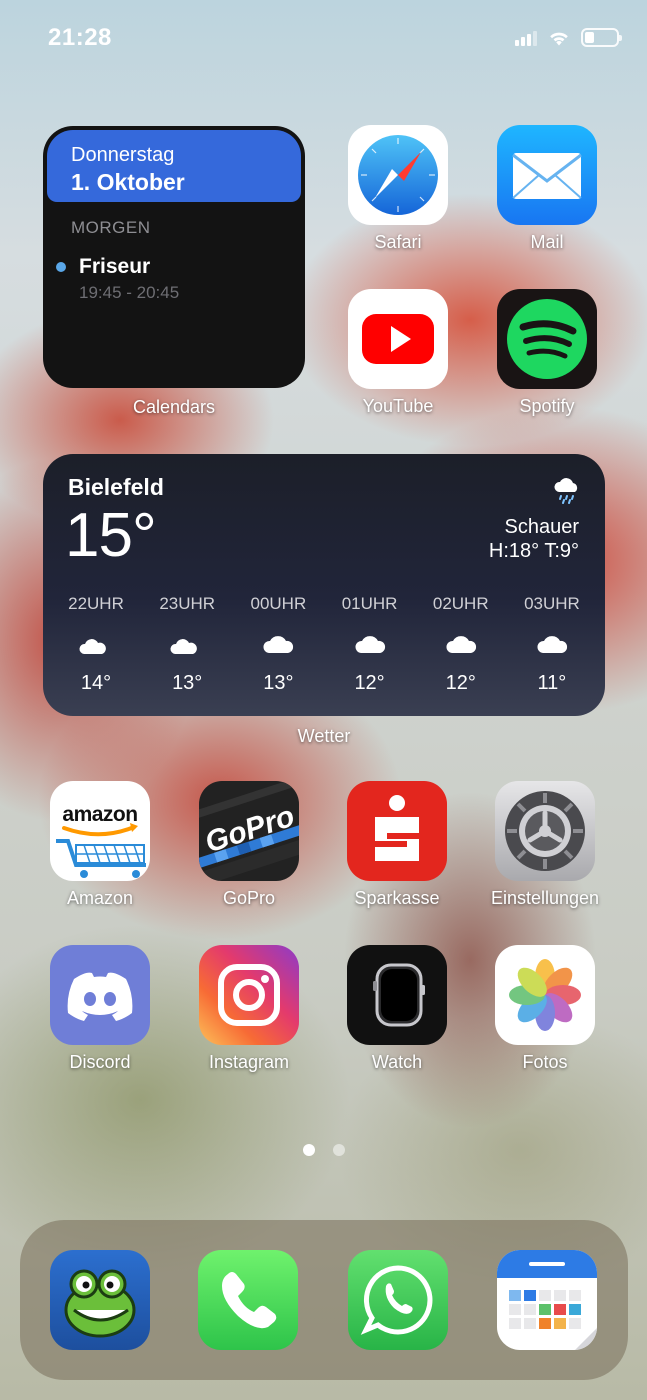  I want to click on app-safari: Safari, so click(398, 189).